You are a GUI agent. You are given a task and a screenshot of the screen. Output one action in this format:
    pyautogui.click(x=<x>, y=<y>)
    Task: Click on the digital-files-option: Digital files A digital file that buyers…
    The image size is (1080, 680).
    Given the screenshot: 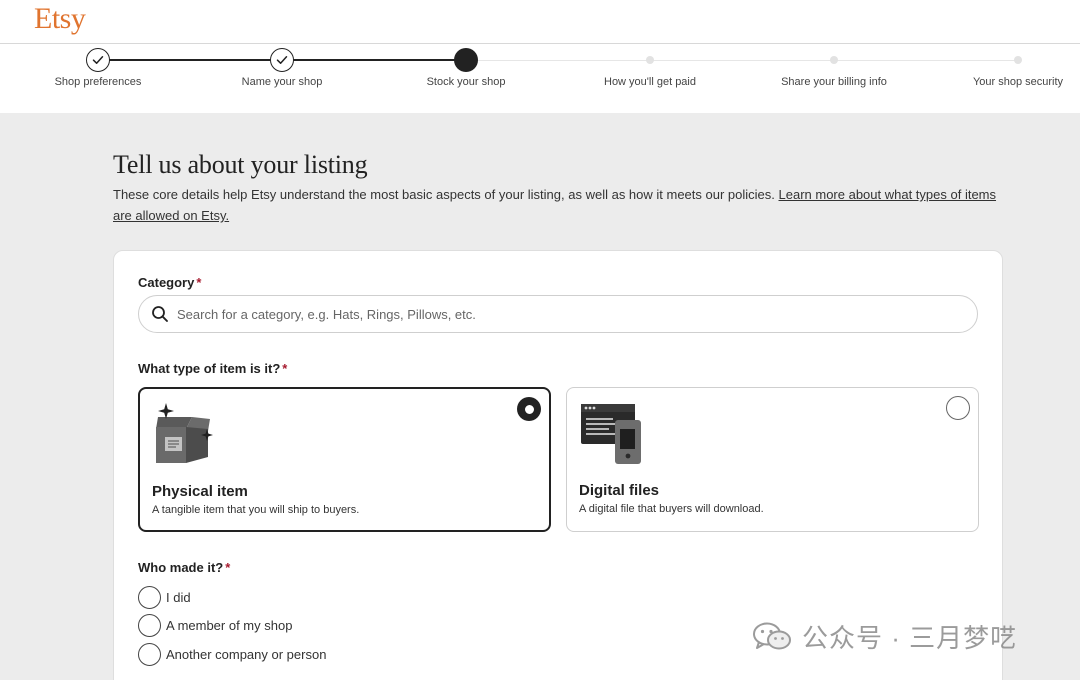 What is the action you would take?
    pyautogui.click(x=772, y=459)
    